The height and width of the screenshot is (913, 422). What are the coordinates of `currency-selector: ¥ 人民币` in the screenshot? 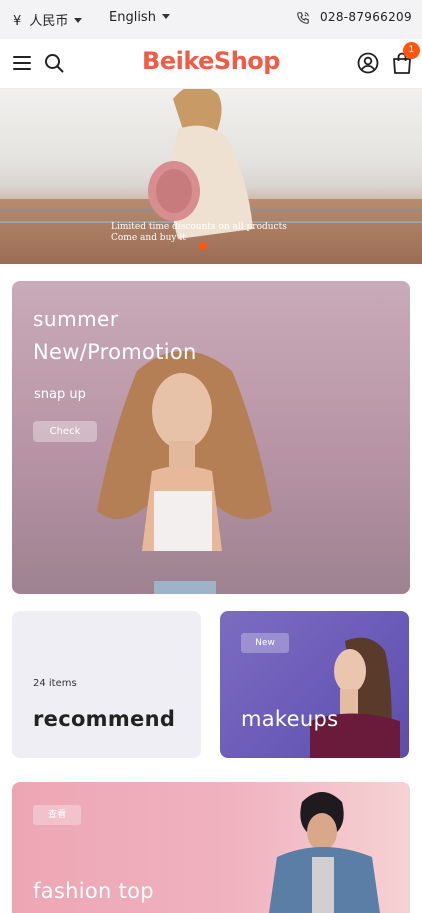 It's located at (48, 19).